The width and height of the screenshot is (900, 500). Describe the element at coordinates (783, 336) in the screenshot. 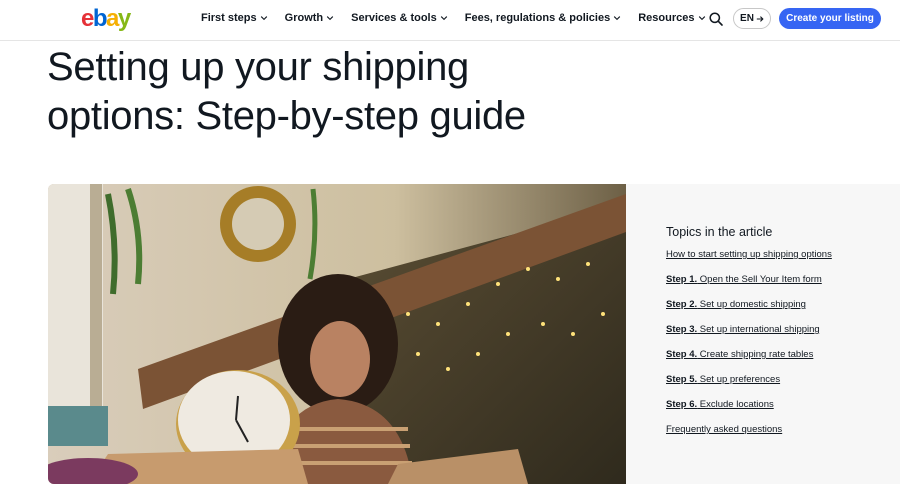

I see `topic-link-step-3: Step 3. Set up international shipping` at that location.